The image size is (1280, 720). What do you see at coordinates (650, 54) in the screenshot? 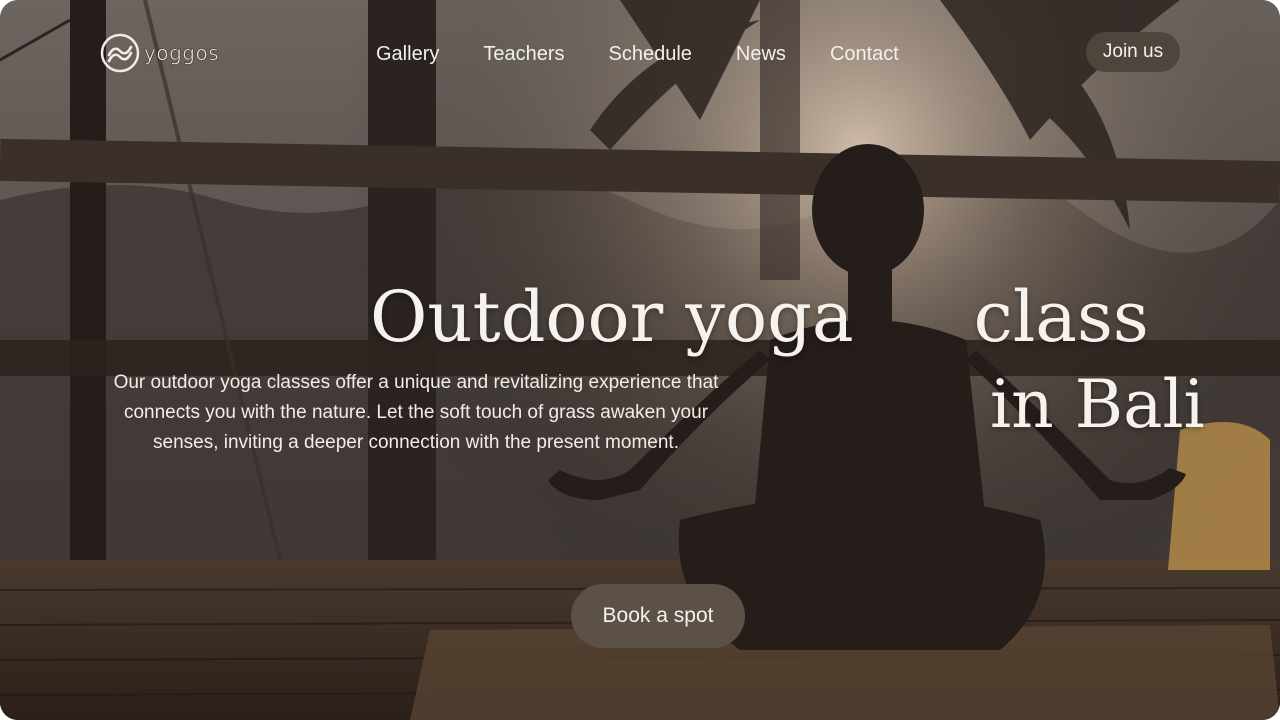
I see `nav-item-schedule: Schedule` at bounding box center [650, 54].